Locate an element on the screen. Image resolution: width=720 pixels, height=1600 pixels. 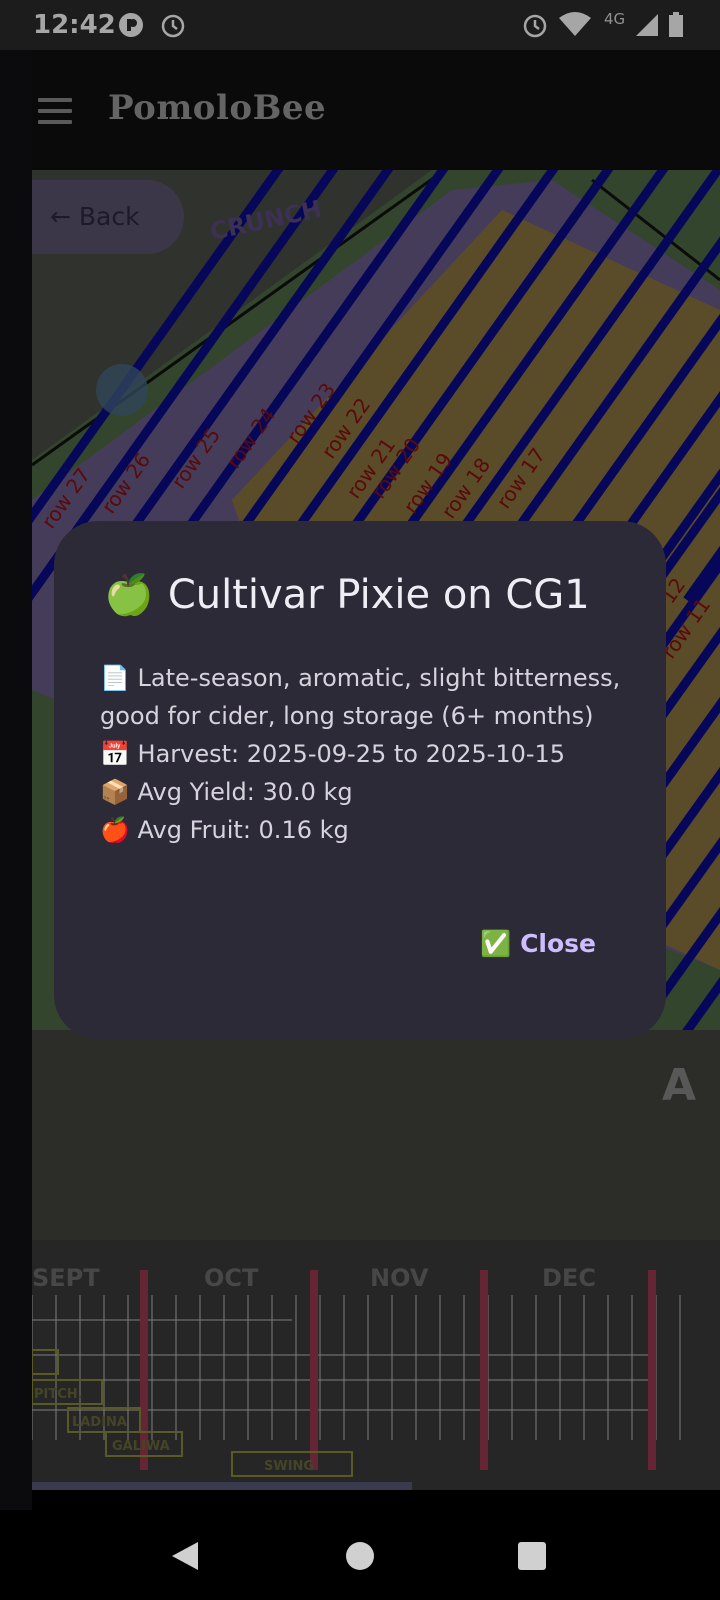
red-apple-icon: 🍎 is located at coordinates (115, 830).